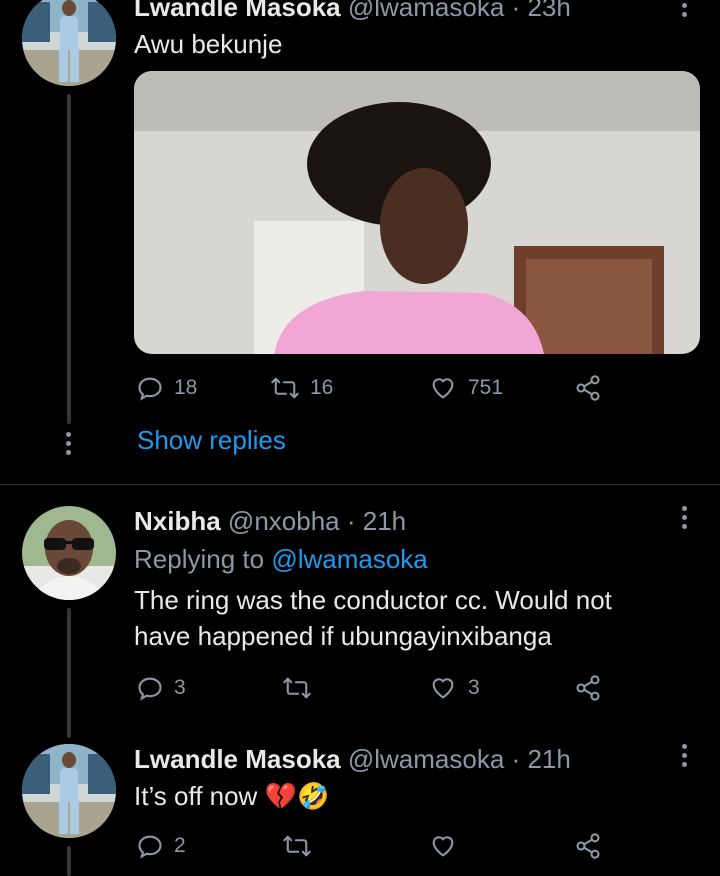  I want to click on tweet-header: Lwandle Masoka @lwamasoka · 21h, so click(352, 759).